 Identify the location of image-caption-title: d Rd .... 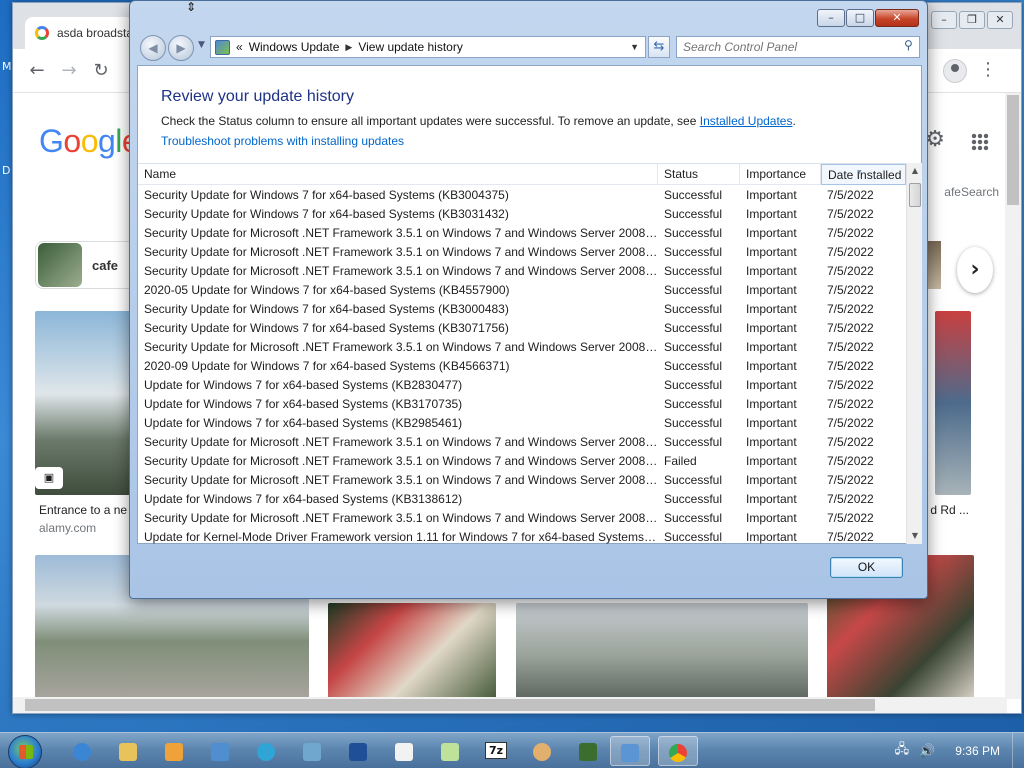
(949, 510).